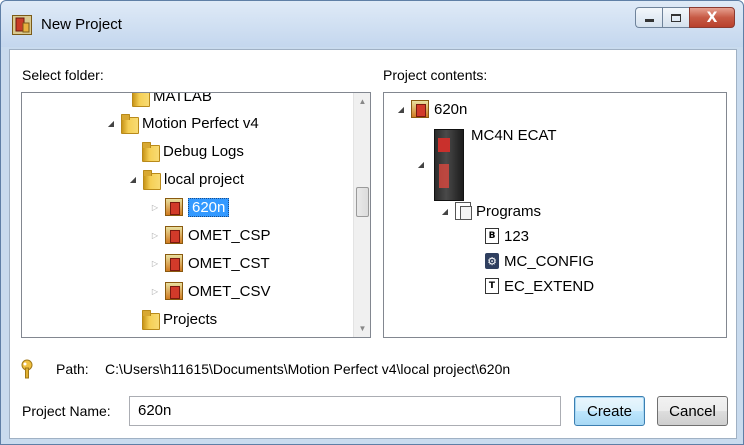  I want to click on tree-item-620n: ▷ 620n, so click(190, 207).